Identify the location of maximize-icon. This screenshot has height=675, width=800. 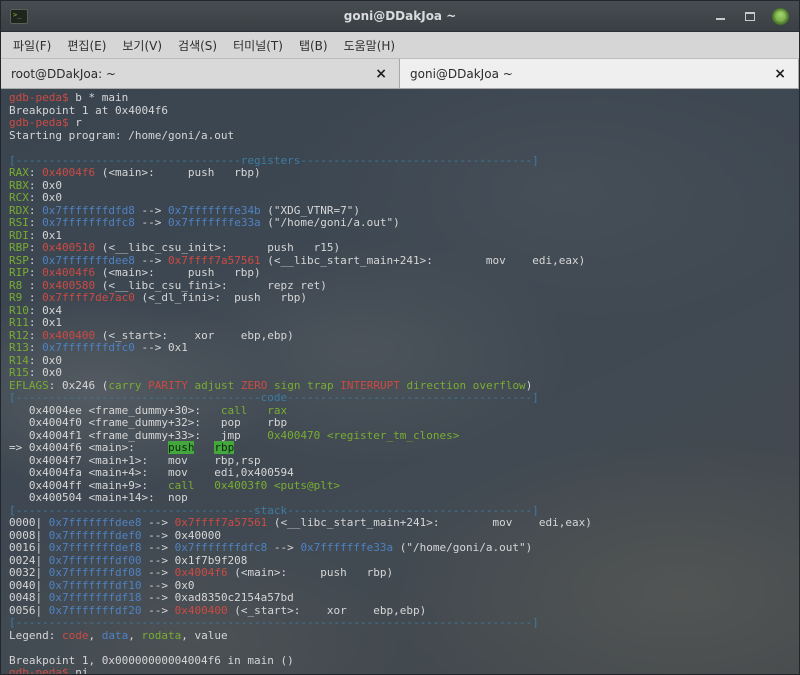
(750, 16).